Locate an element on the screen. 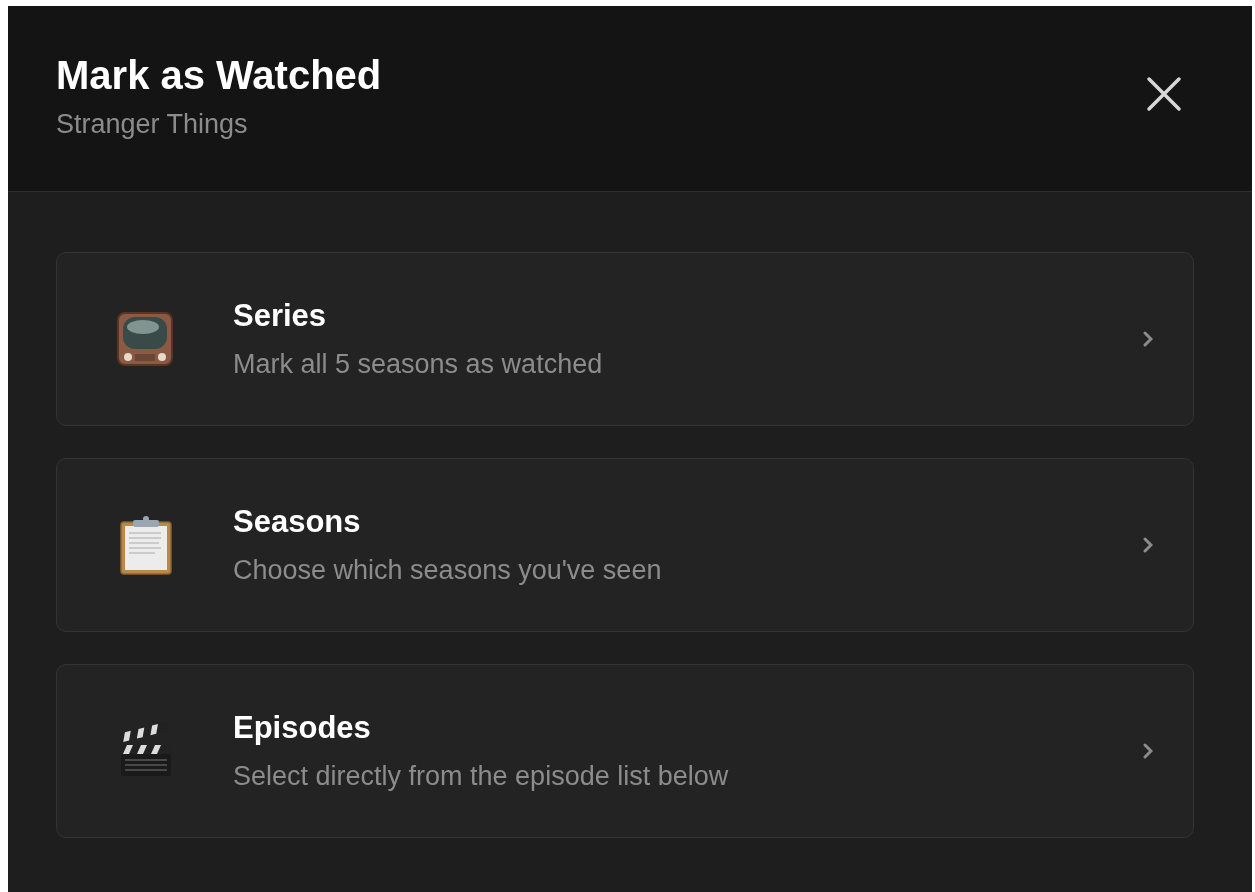  television-icon is located at coordinates (145, 339).